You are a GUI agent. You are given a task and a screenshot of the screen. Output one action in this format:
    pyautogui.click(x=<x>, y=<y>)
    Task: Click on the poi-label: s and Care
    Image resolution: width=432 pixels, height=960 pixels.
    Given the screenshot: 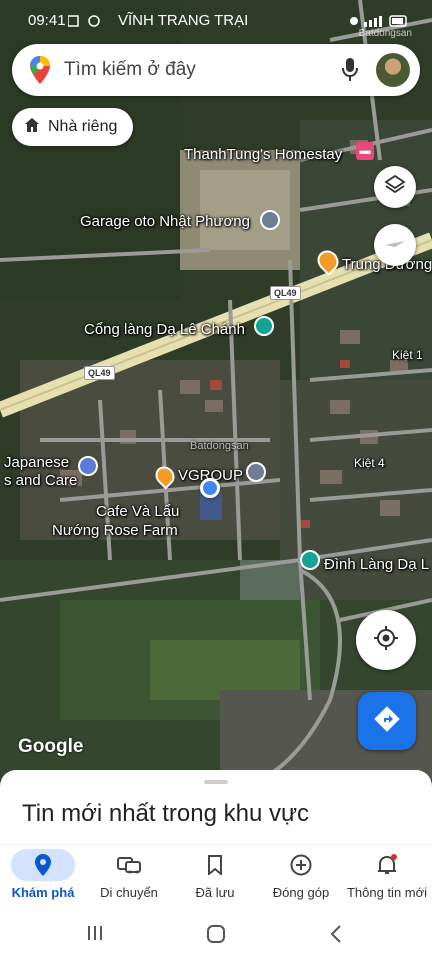 What is the action you would take?
    pyautogui.click(x=40, y=480)
    